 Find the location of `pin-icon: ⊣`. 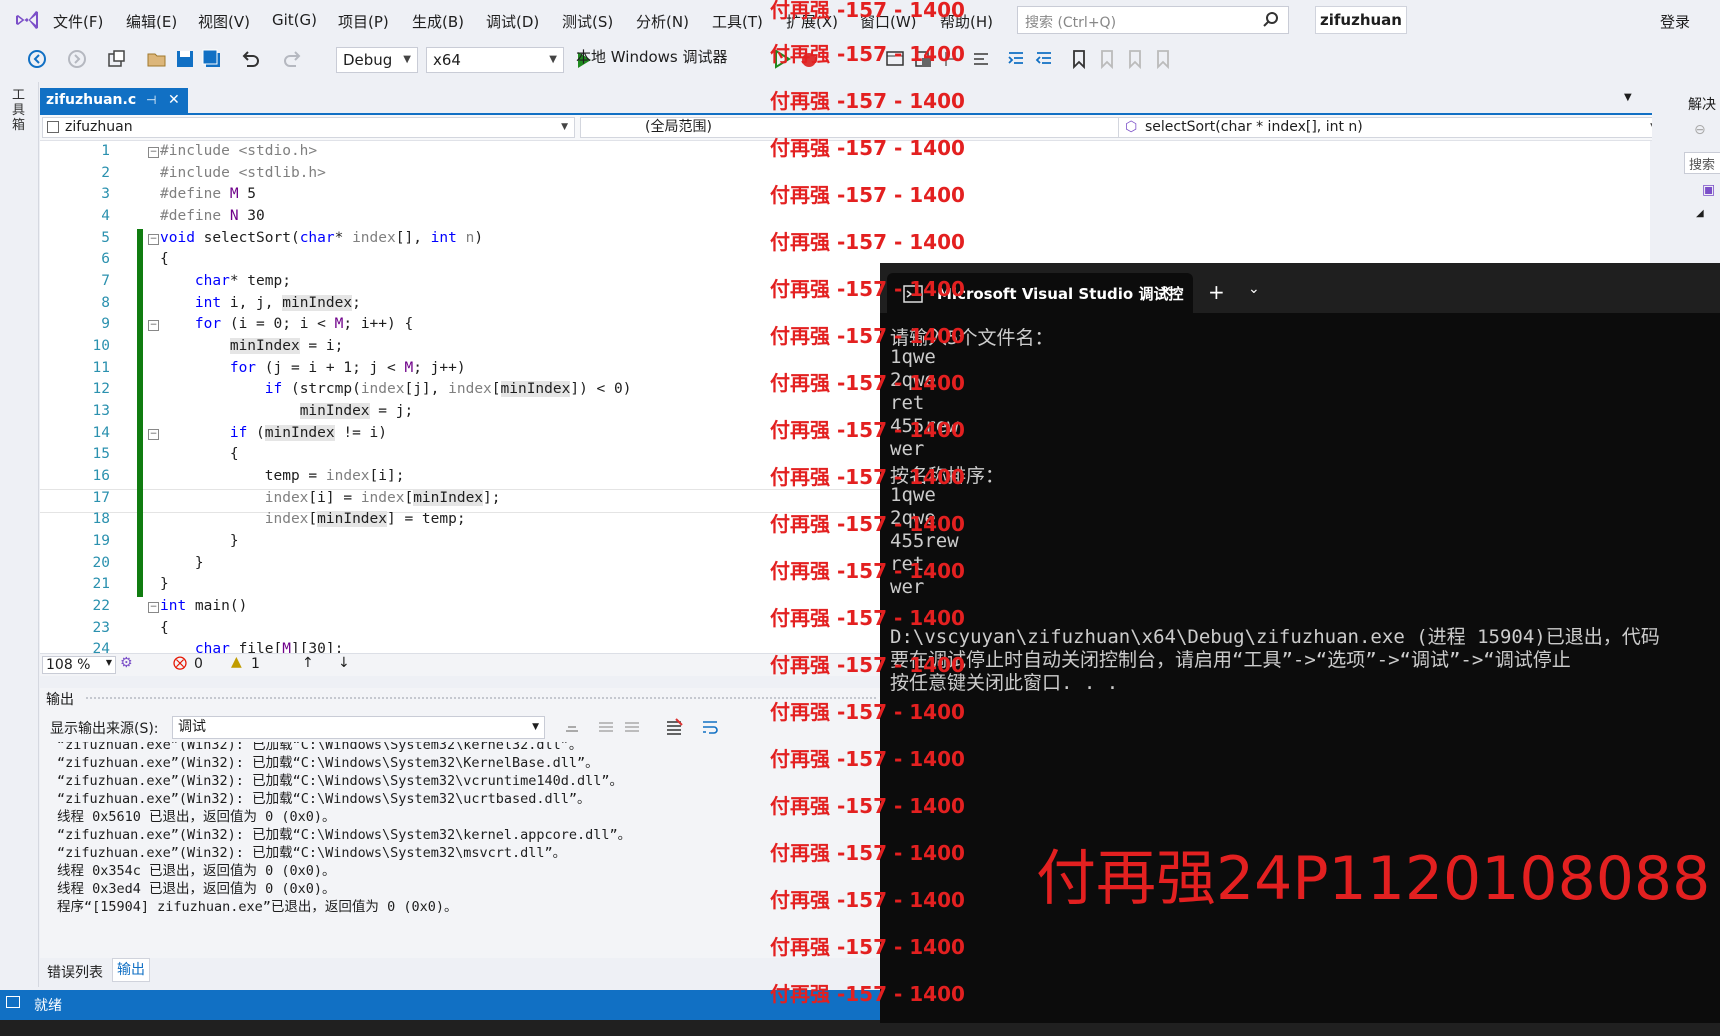

pin-icon: ⊣ is located at coordinates (151, 100).